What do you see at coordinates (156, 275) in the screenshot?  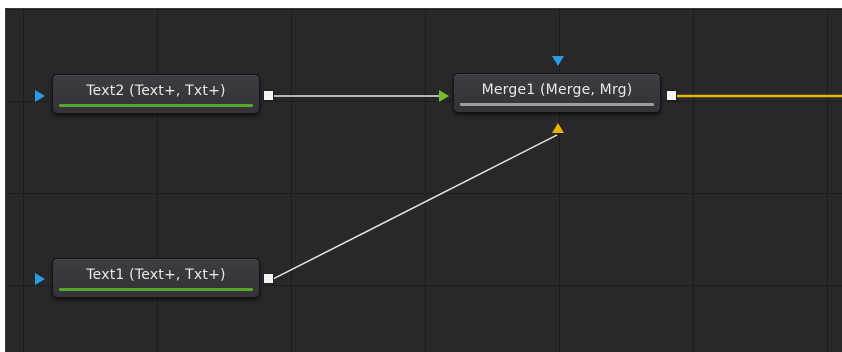 I see `node-text1-label: Text1 (Text+, Txt+)` at bounding box center [156, 275].